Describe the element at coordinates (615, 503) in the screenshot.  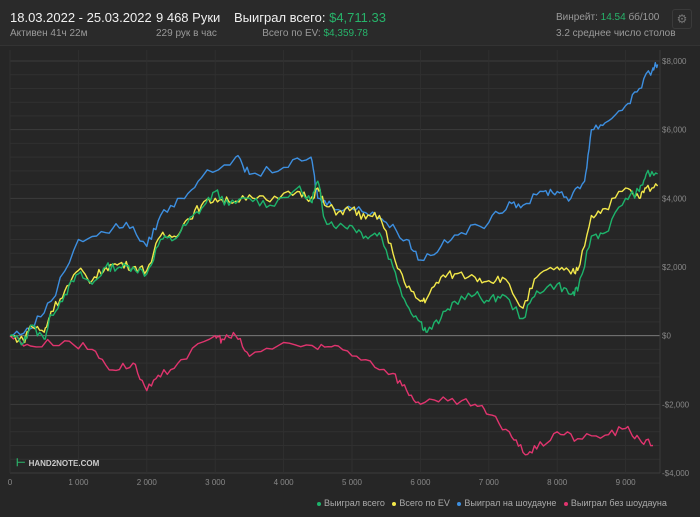
I see `legend-item-3: Выиграл без шоудауна` at that location.